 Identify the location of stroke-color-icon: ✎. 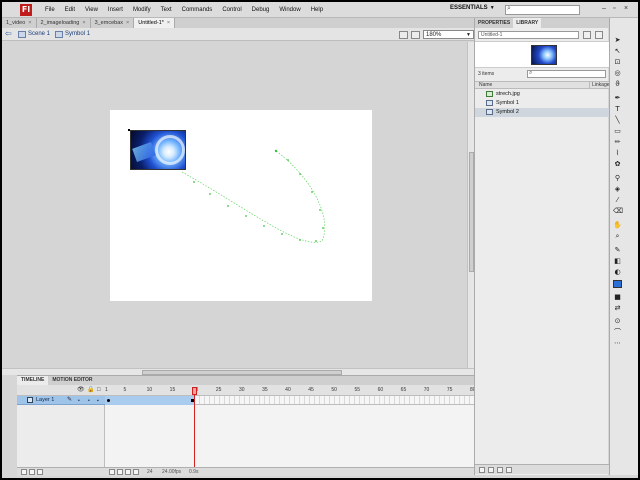
(617, 250).